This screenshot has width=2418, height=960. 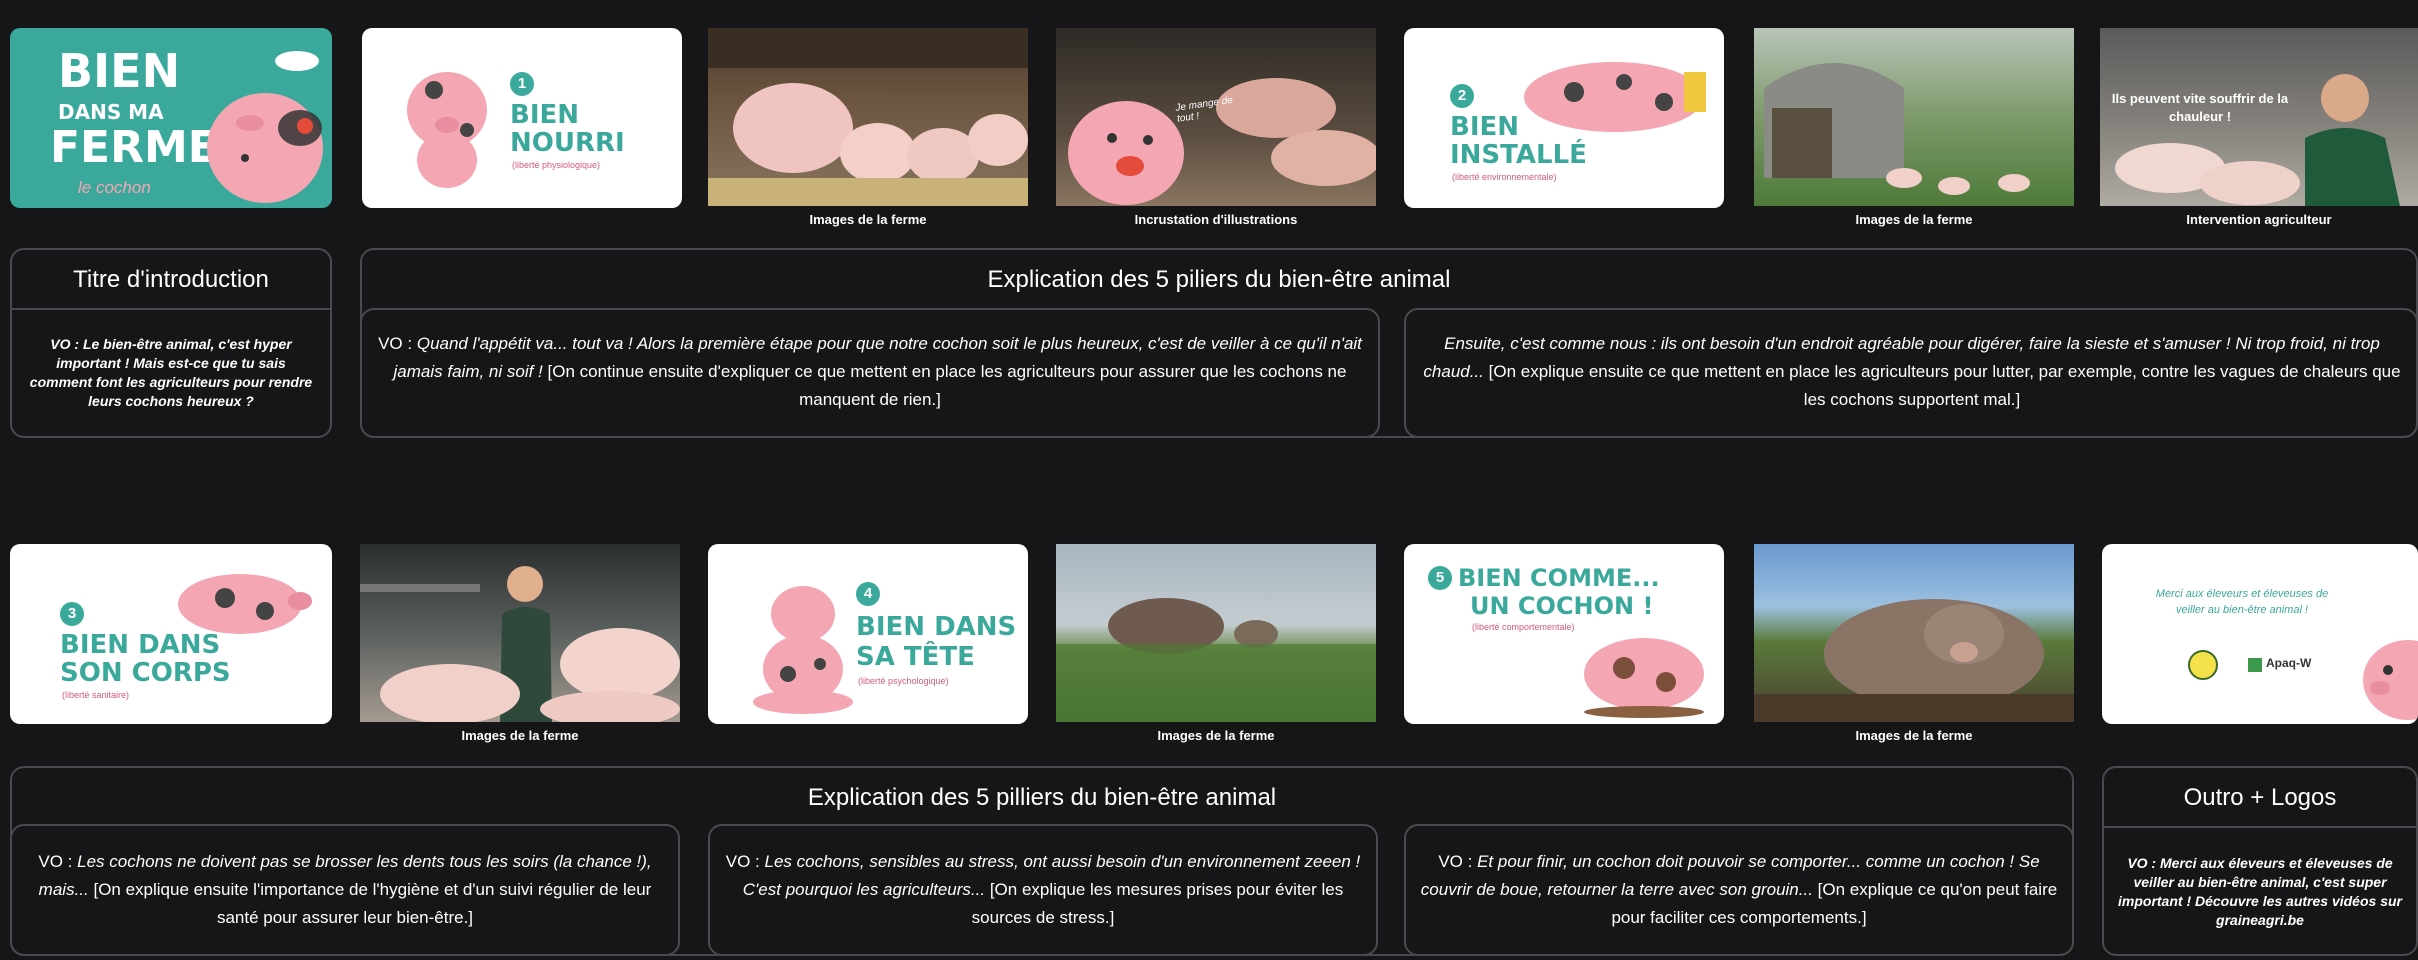 I want to click on apaq-logo-text: Apaq-W, so click(x=2289, y=663).